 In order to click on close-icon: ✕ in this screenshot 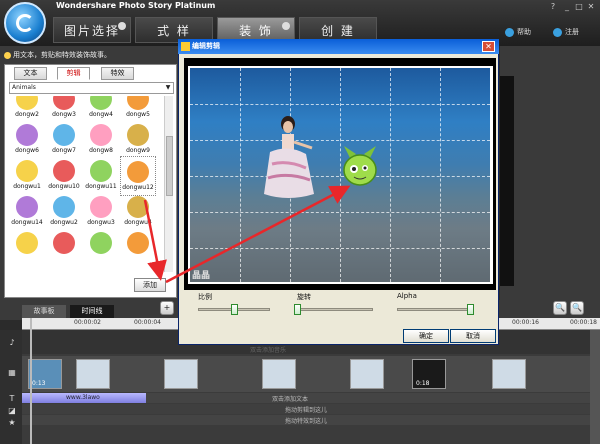, I will do `click(591, 7)`.